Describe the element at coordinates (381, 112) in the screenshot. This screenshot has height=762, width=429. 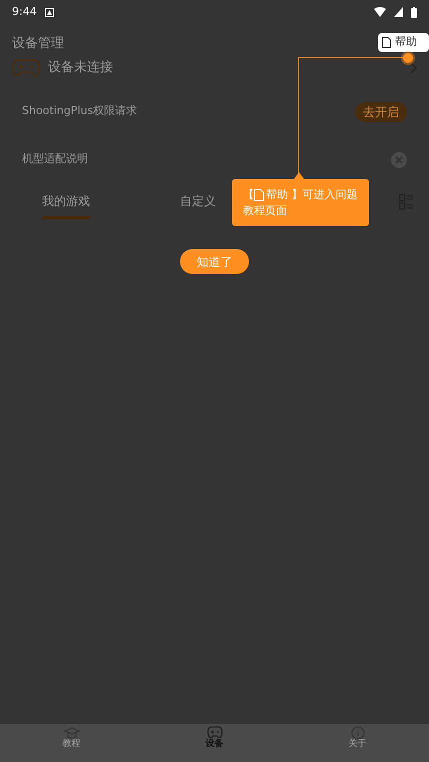
I see `enable-button: 去开启` at that location.